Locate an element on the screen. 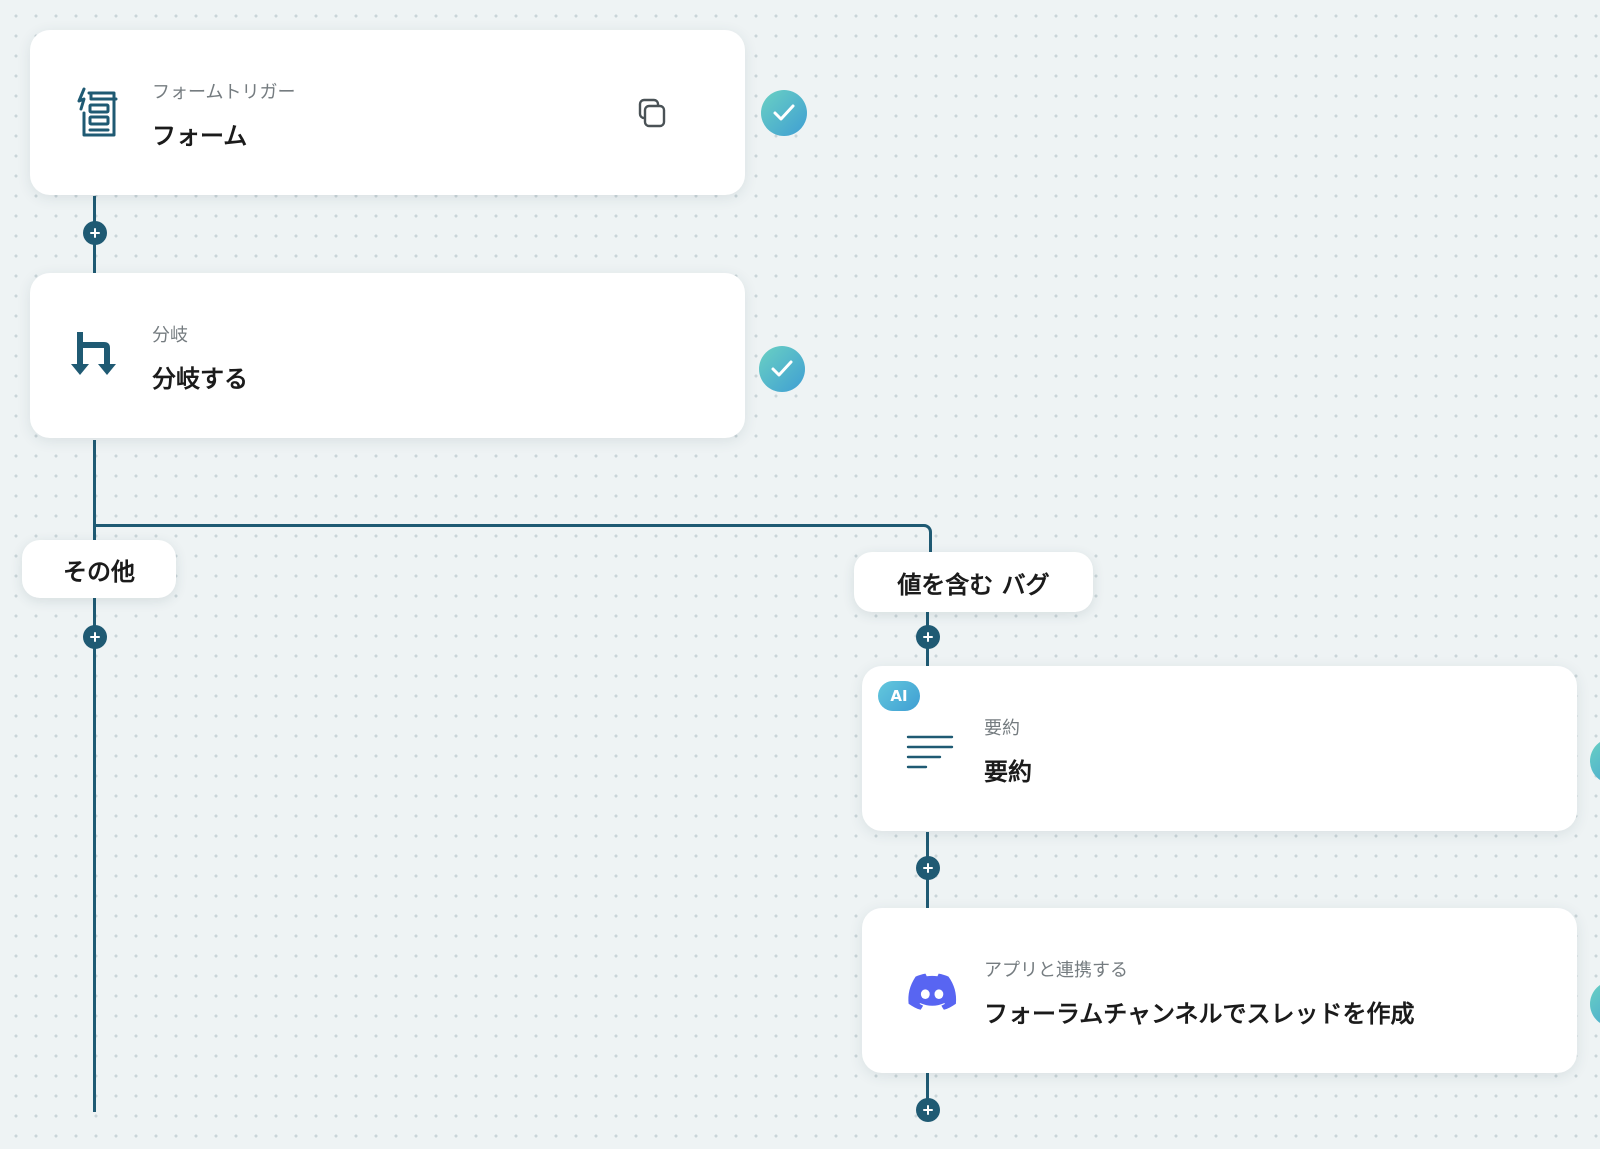  ai-badge: AI is located at coordinates (899, 696).